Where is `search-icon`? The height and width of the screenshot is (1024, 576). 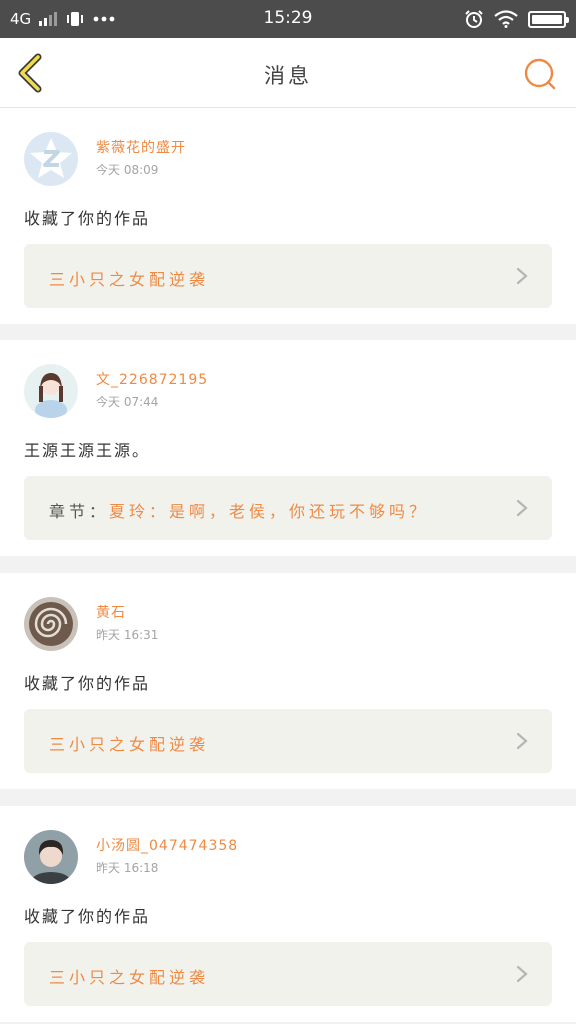
search-icon is located at coordinates (540, 74).